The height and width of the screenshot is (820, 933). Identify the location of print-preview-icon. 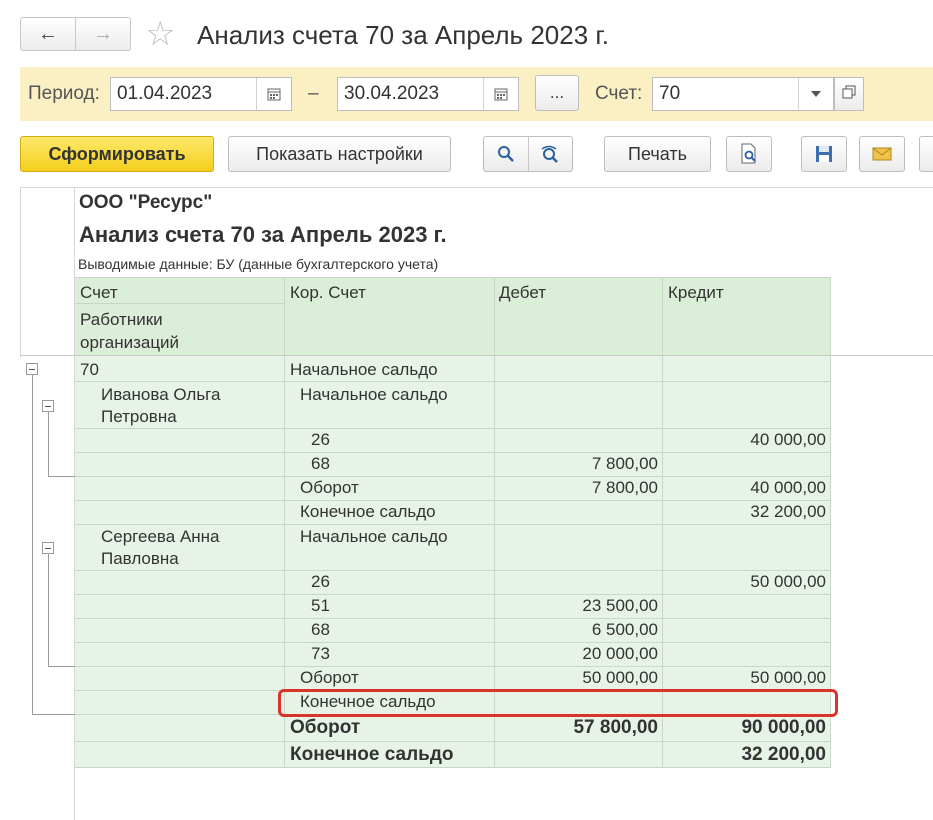
(748, 153).